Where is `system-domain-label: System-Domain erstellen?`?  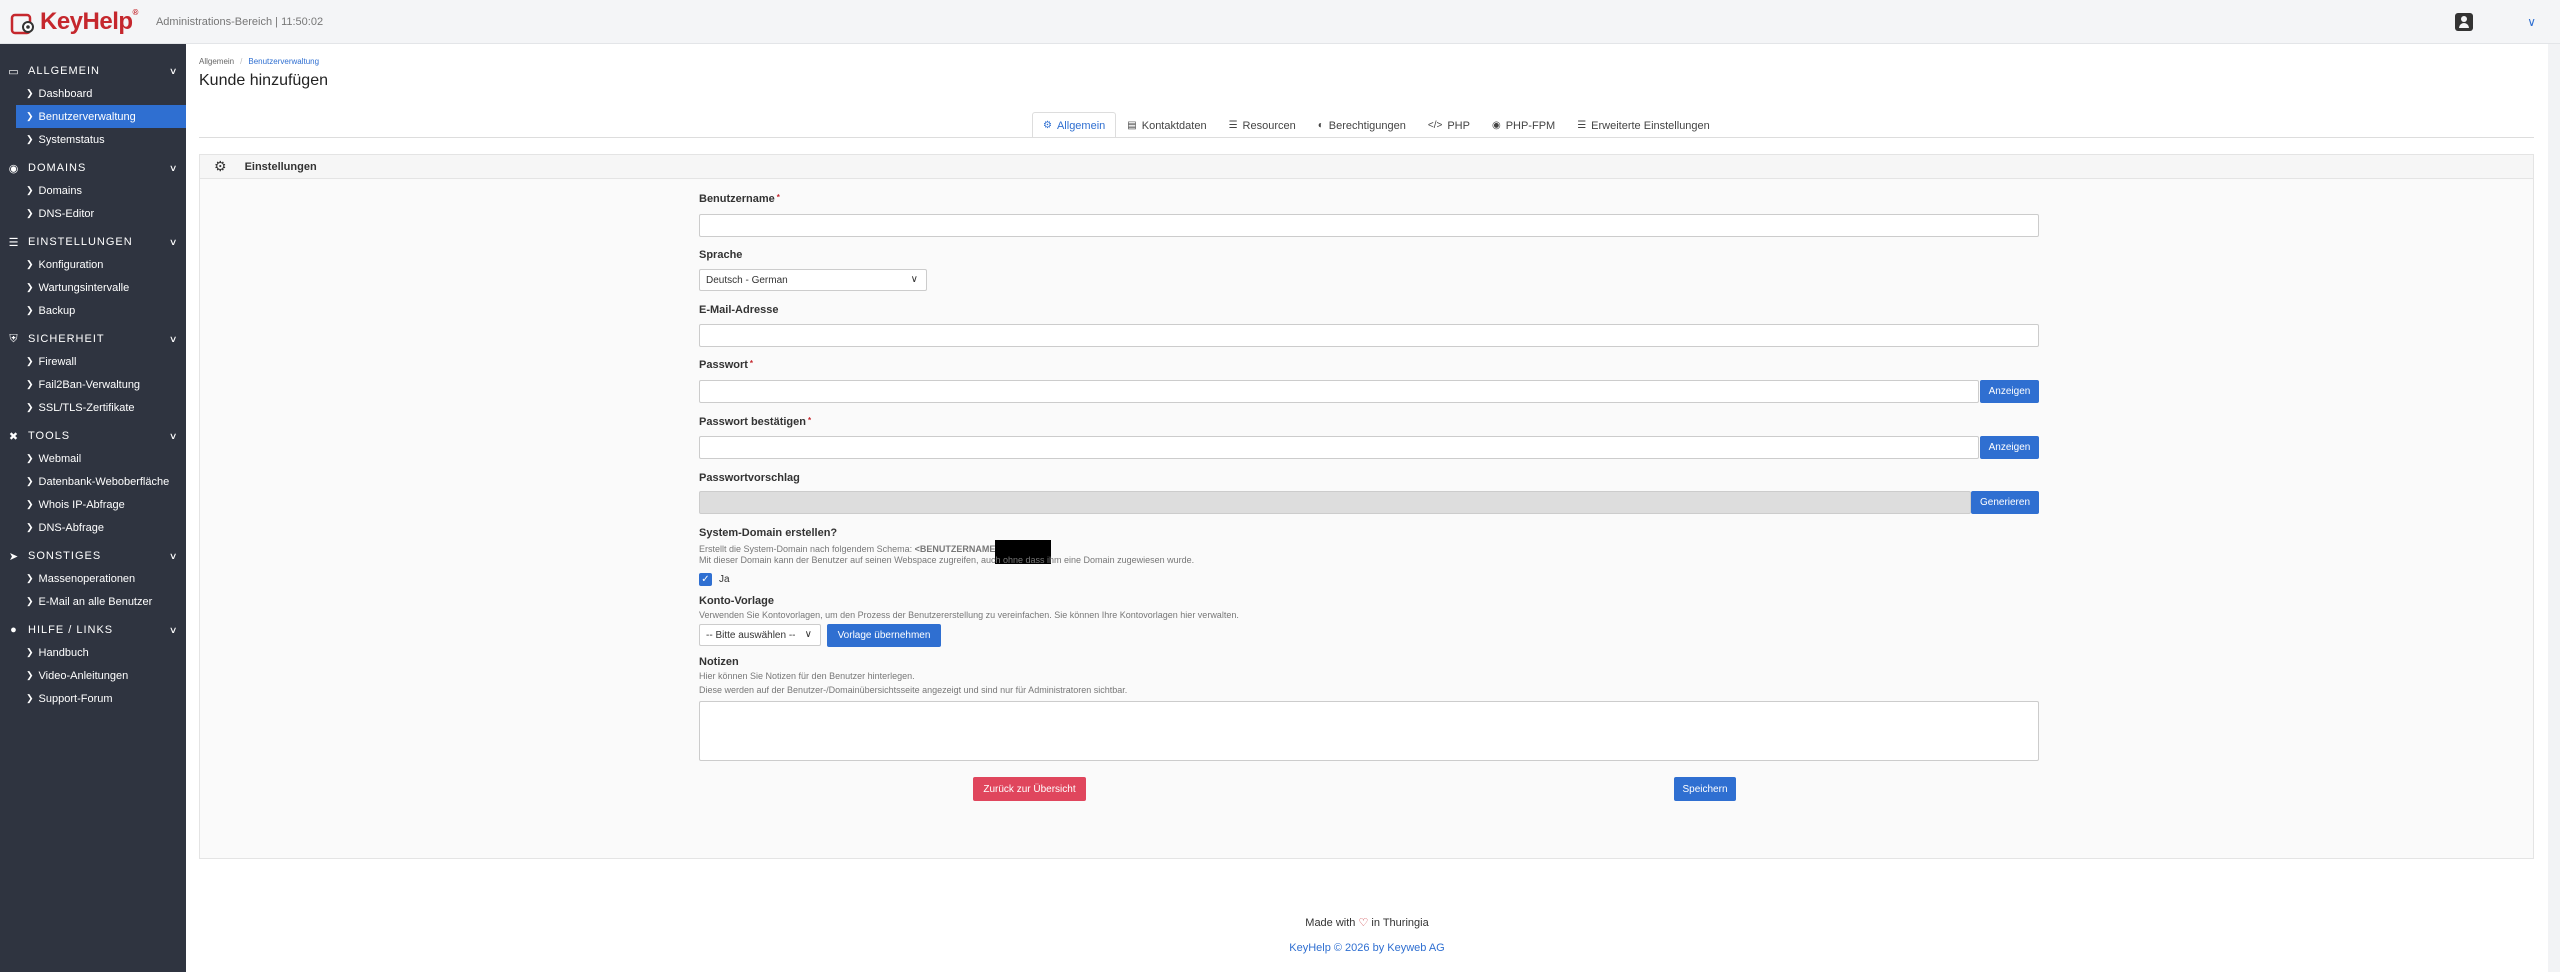
system-domain-label: System-Domain erstellen? is located at coordinates (768, 533).